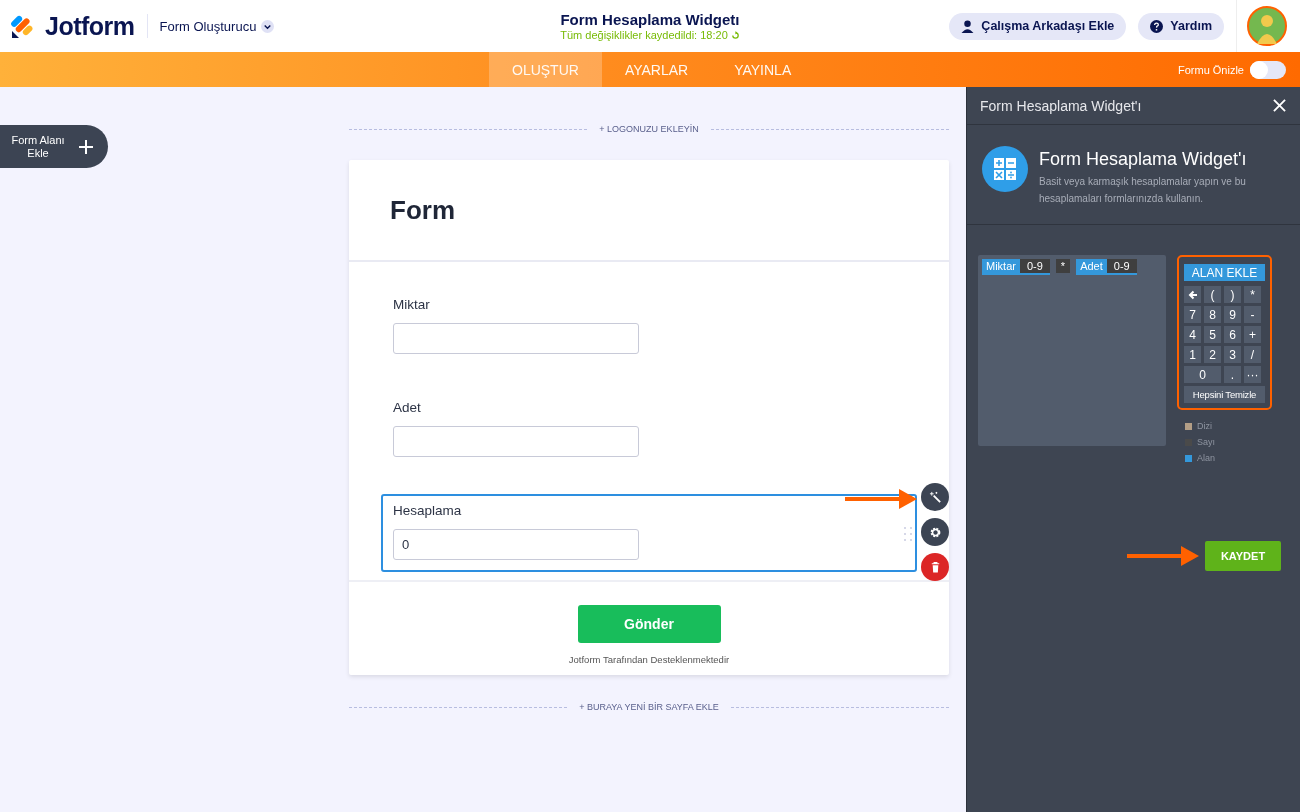 The image size is (1300, 812). Describe the element at coordinates (54, 146) in the screenshot. I see `add-field-button: Form Alanı Ekle` at that location.